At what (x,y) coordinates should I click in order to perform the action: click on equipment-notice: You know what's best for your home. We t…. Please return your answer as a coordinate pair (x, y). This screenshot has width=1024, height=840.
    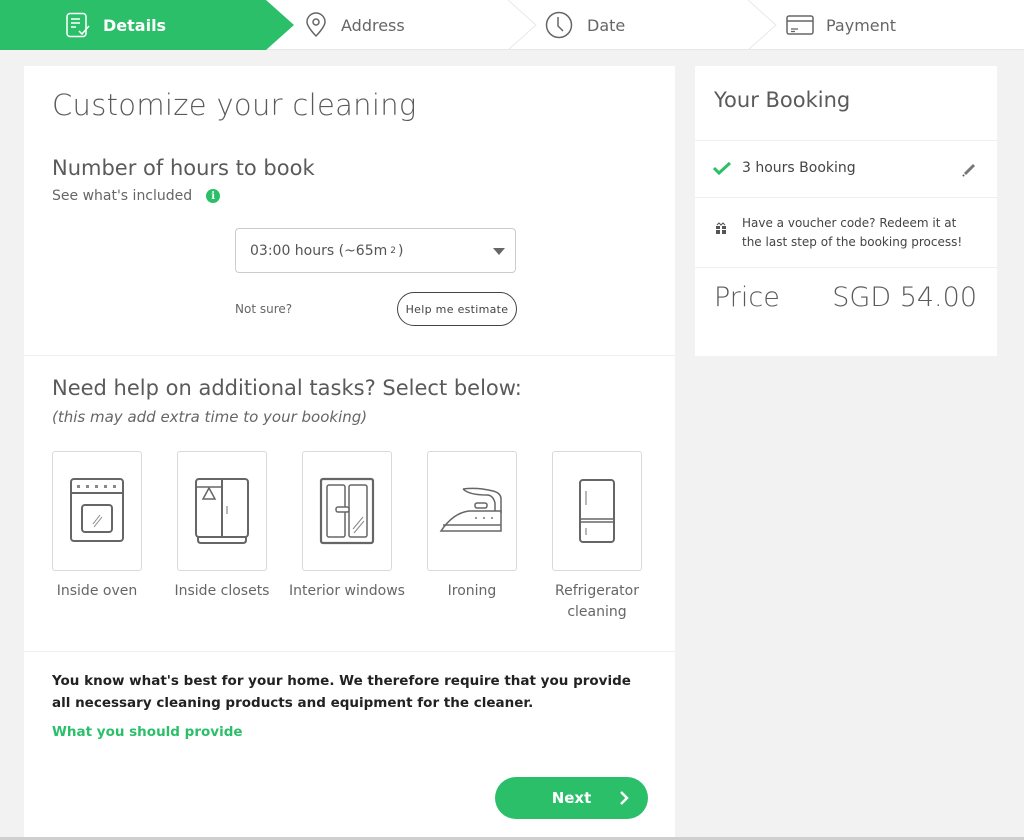
    Looking at the image, I should click on (341, 692).